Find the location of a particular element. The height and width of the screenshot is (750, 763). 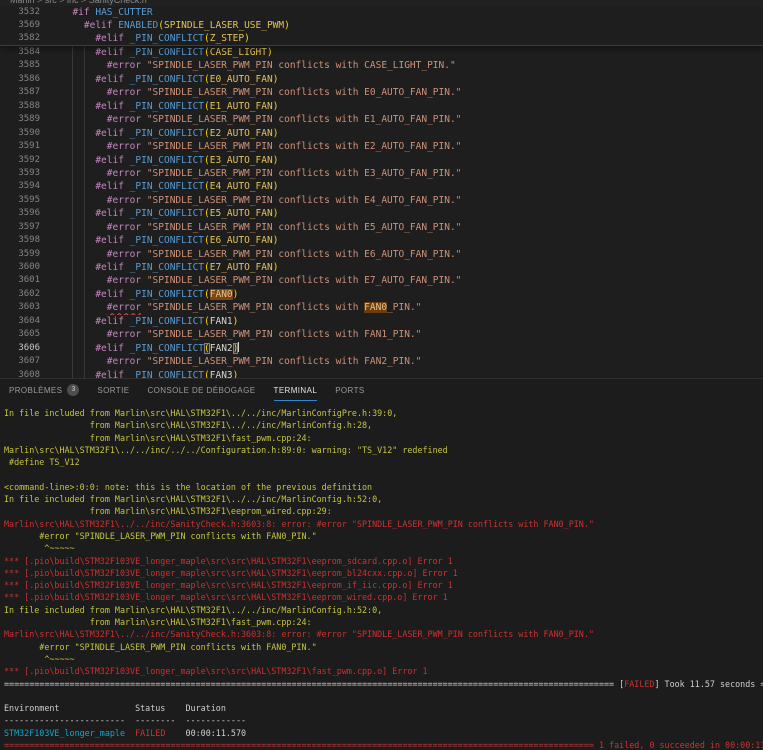

code-line: 3588 #elif _PIN_CONFLICT(E1_AUTO_FAN) is located at coordinates (381, 106).